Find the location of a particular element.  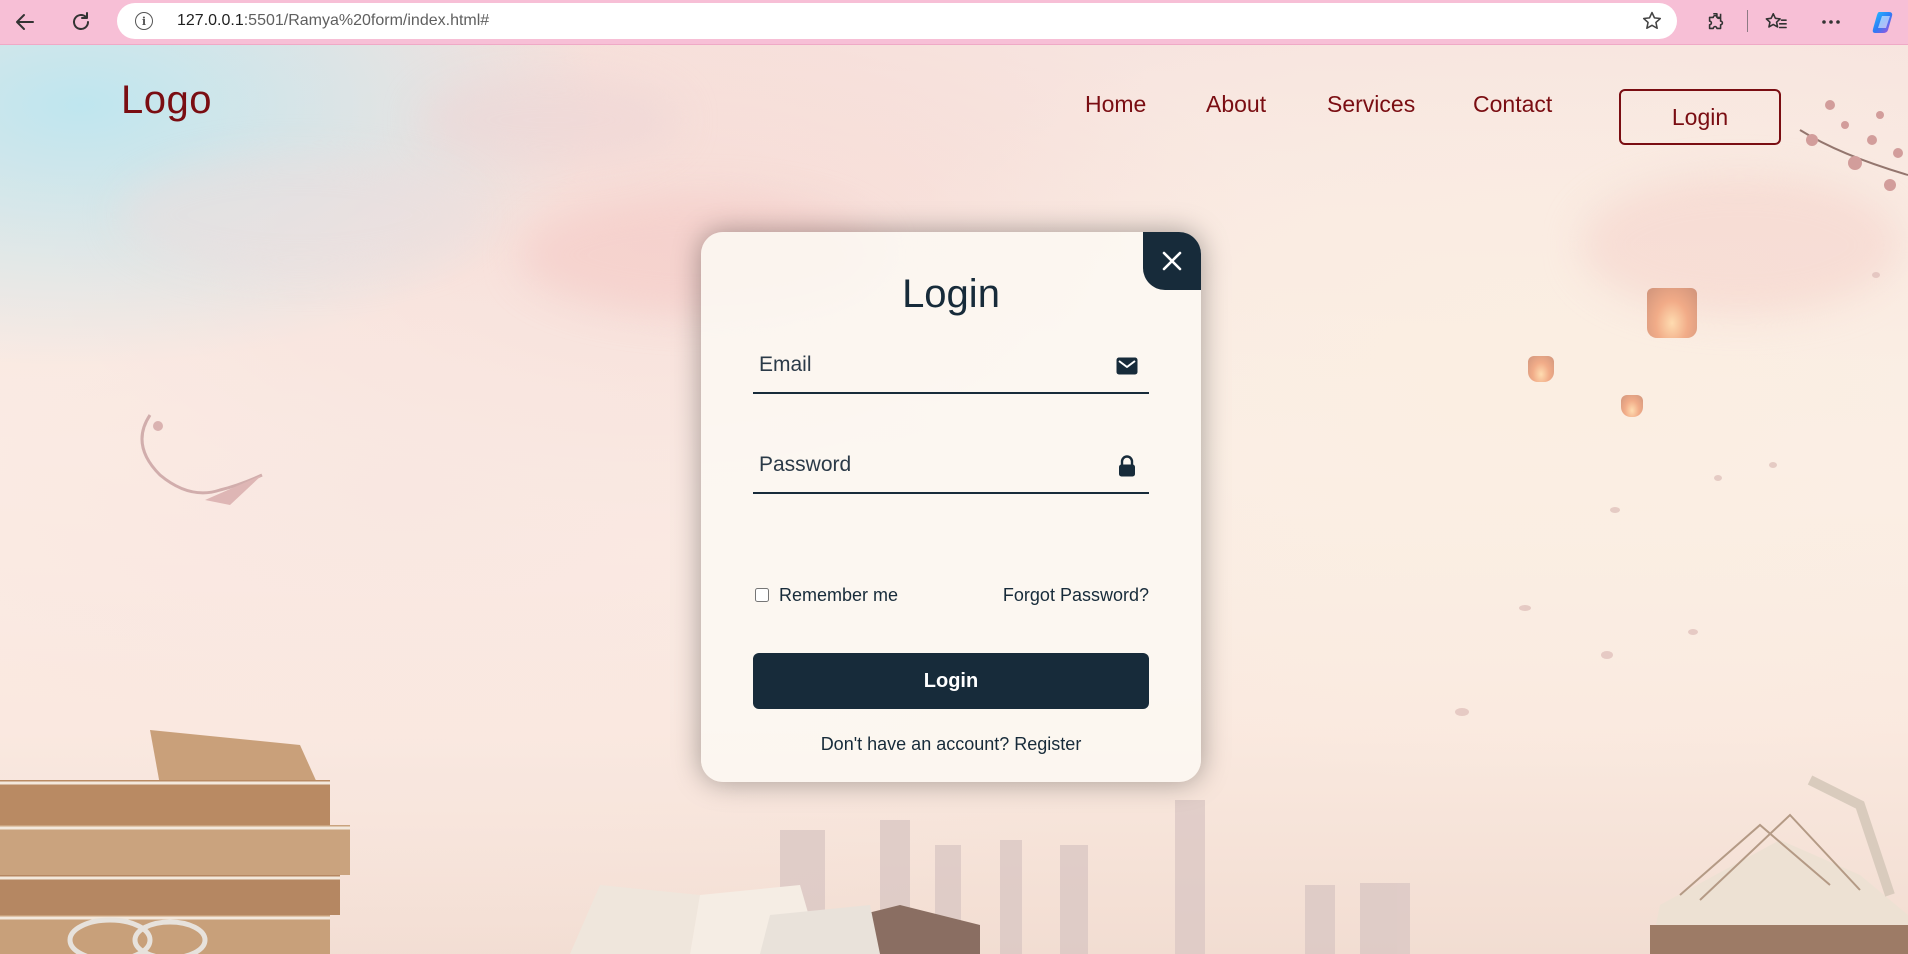

nav-home: Home is located at coordinates (1115, 104).